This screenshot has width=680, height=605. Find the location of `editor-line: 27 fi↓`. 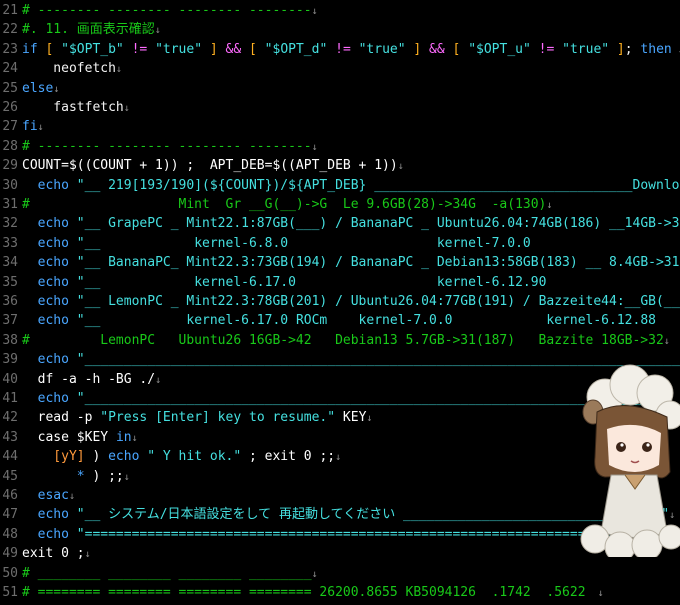

editor-line: 27 fi↓ is located at coordinates (340, 126).